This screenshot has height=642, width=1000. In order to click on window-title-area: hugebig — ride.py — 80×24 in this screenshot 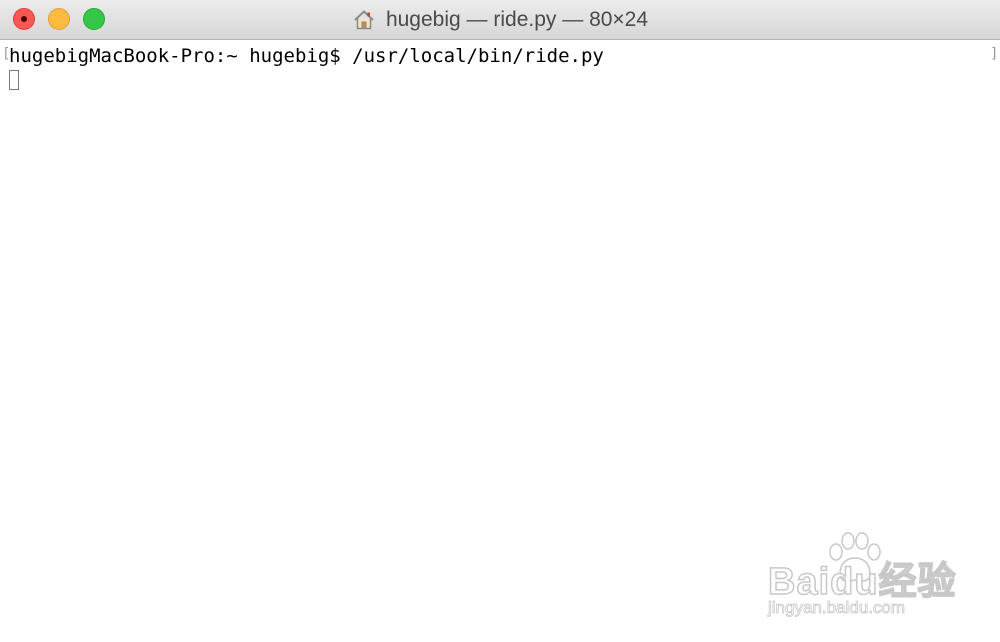, I will do `click(500, 20)`.